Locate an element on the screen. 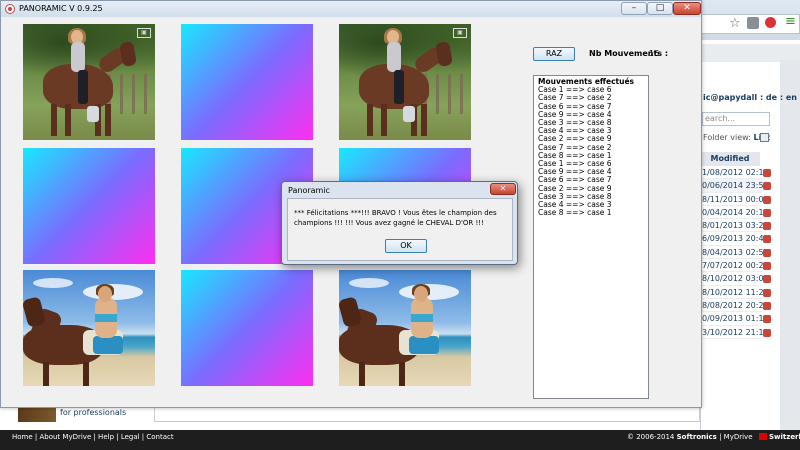  puzzle-tile-3: ▣ is located at coordinates (405, 82).